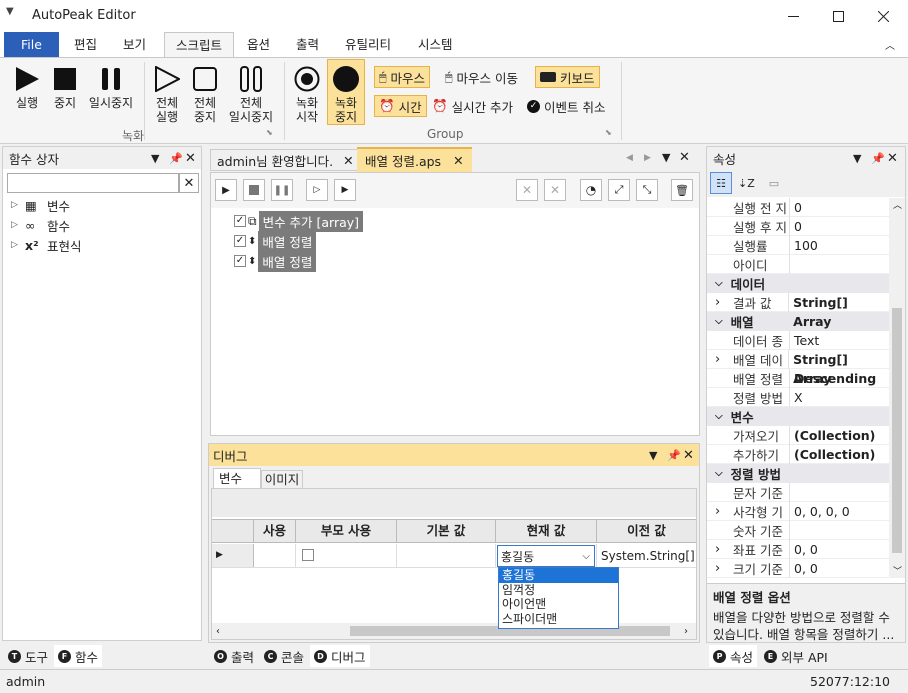 The image size is (908, 693). Describe the element at coordinates (368, 44) in the screenshot. I see `tab-utility: 유틸리티` at that location.